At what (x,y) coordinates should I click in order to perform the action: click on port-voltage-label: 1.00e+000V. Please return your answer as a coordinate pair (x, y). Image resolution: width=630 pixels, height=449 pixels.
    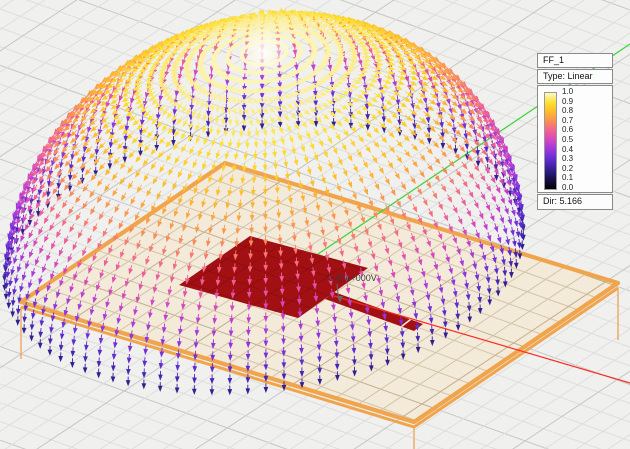
    Looking at the image, I should click on (352, 278).